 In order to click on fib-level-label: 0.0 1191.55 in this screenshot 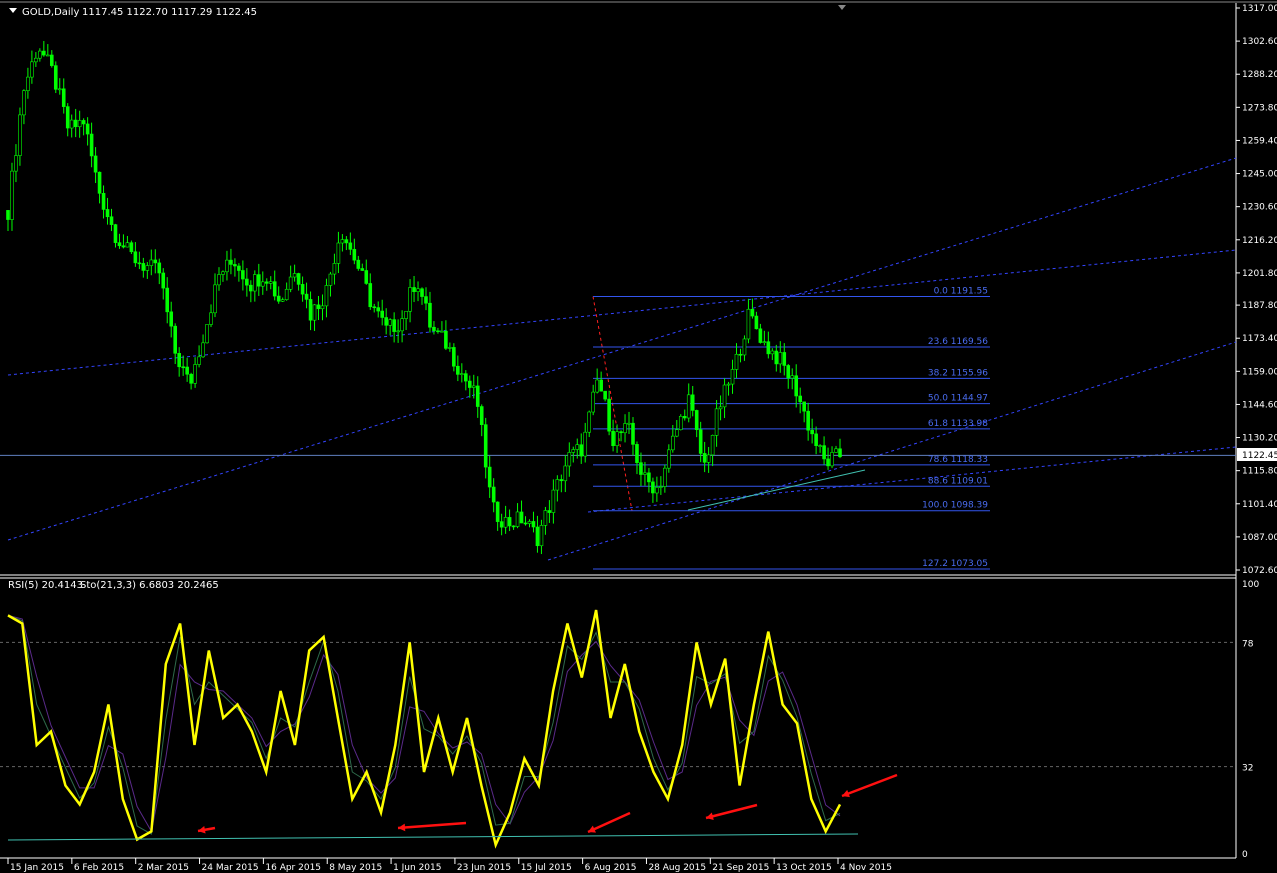, I will do `click(961, 291)`.